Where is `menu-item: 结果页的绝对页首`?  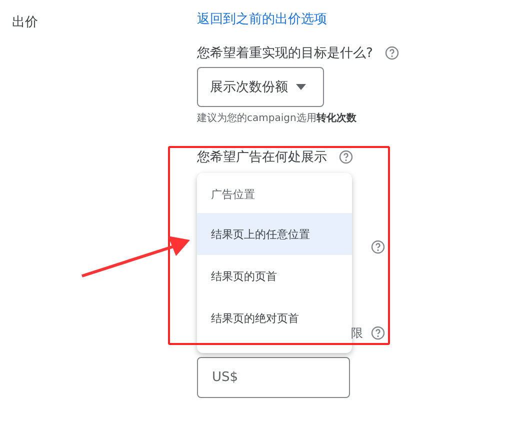 menu-item: 结果页的绝对页首 is located at coordinates (274, 318).